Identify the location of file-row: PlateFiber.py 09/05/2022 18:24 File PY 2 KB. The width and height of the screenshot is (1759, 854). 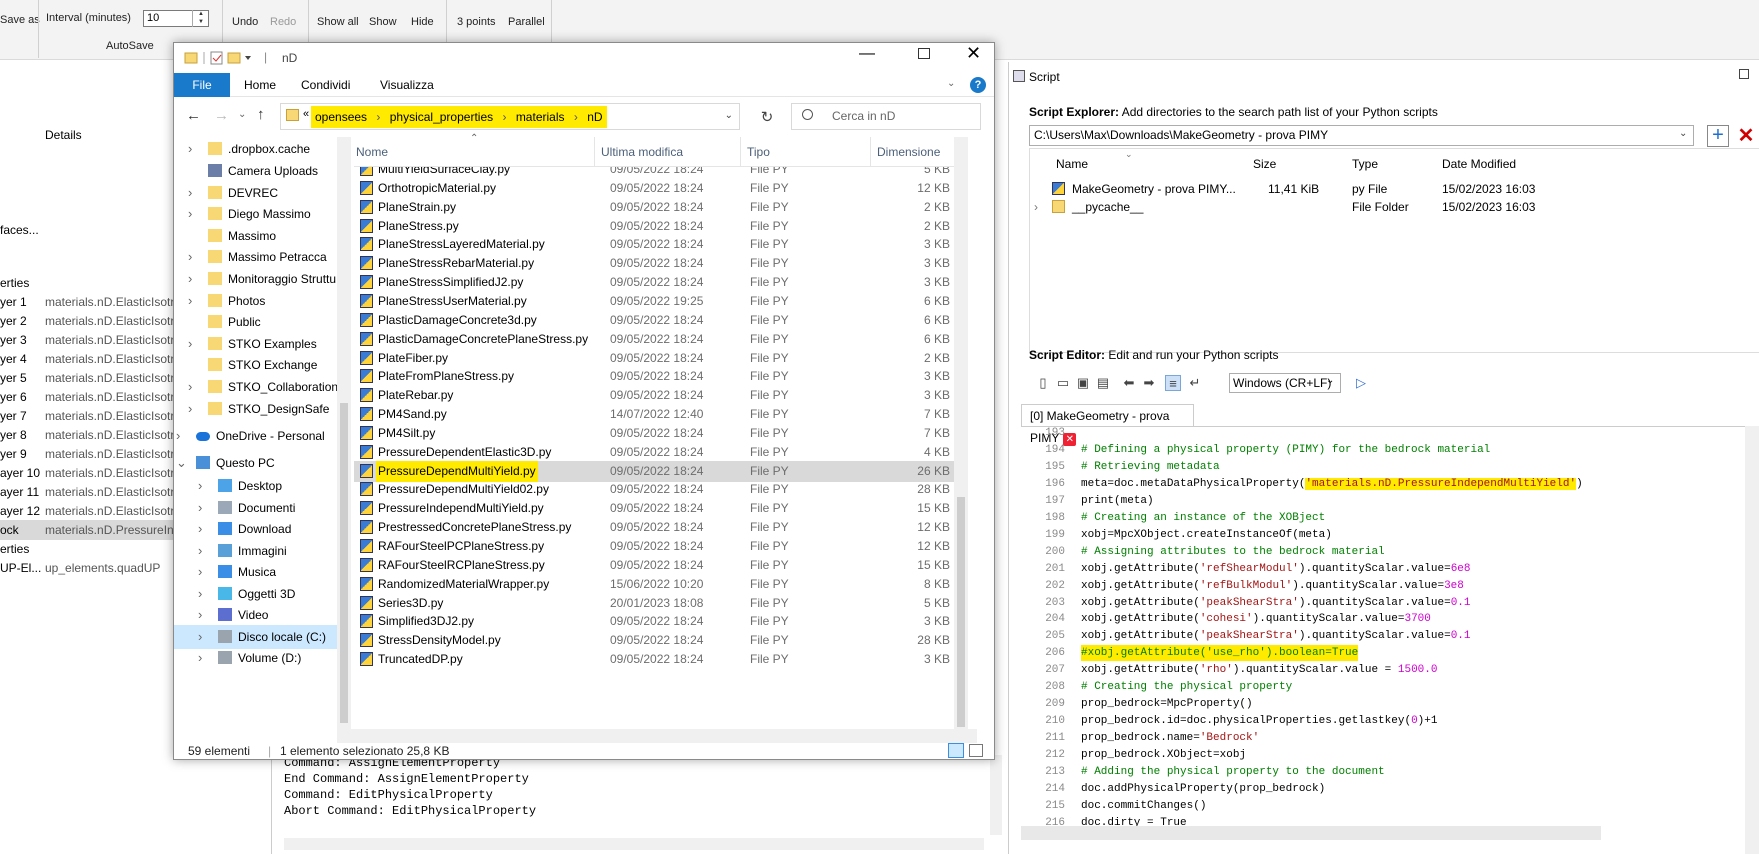
(654, 358).